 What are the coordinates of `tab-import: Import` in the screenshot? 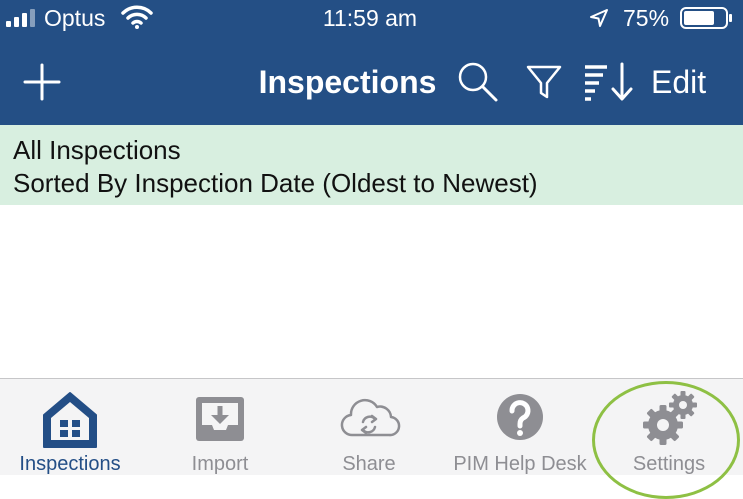 It's located at (220, 427).